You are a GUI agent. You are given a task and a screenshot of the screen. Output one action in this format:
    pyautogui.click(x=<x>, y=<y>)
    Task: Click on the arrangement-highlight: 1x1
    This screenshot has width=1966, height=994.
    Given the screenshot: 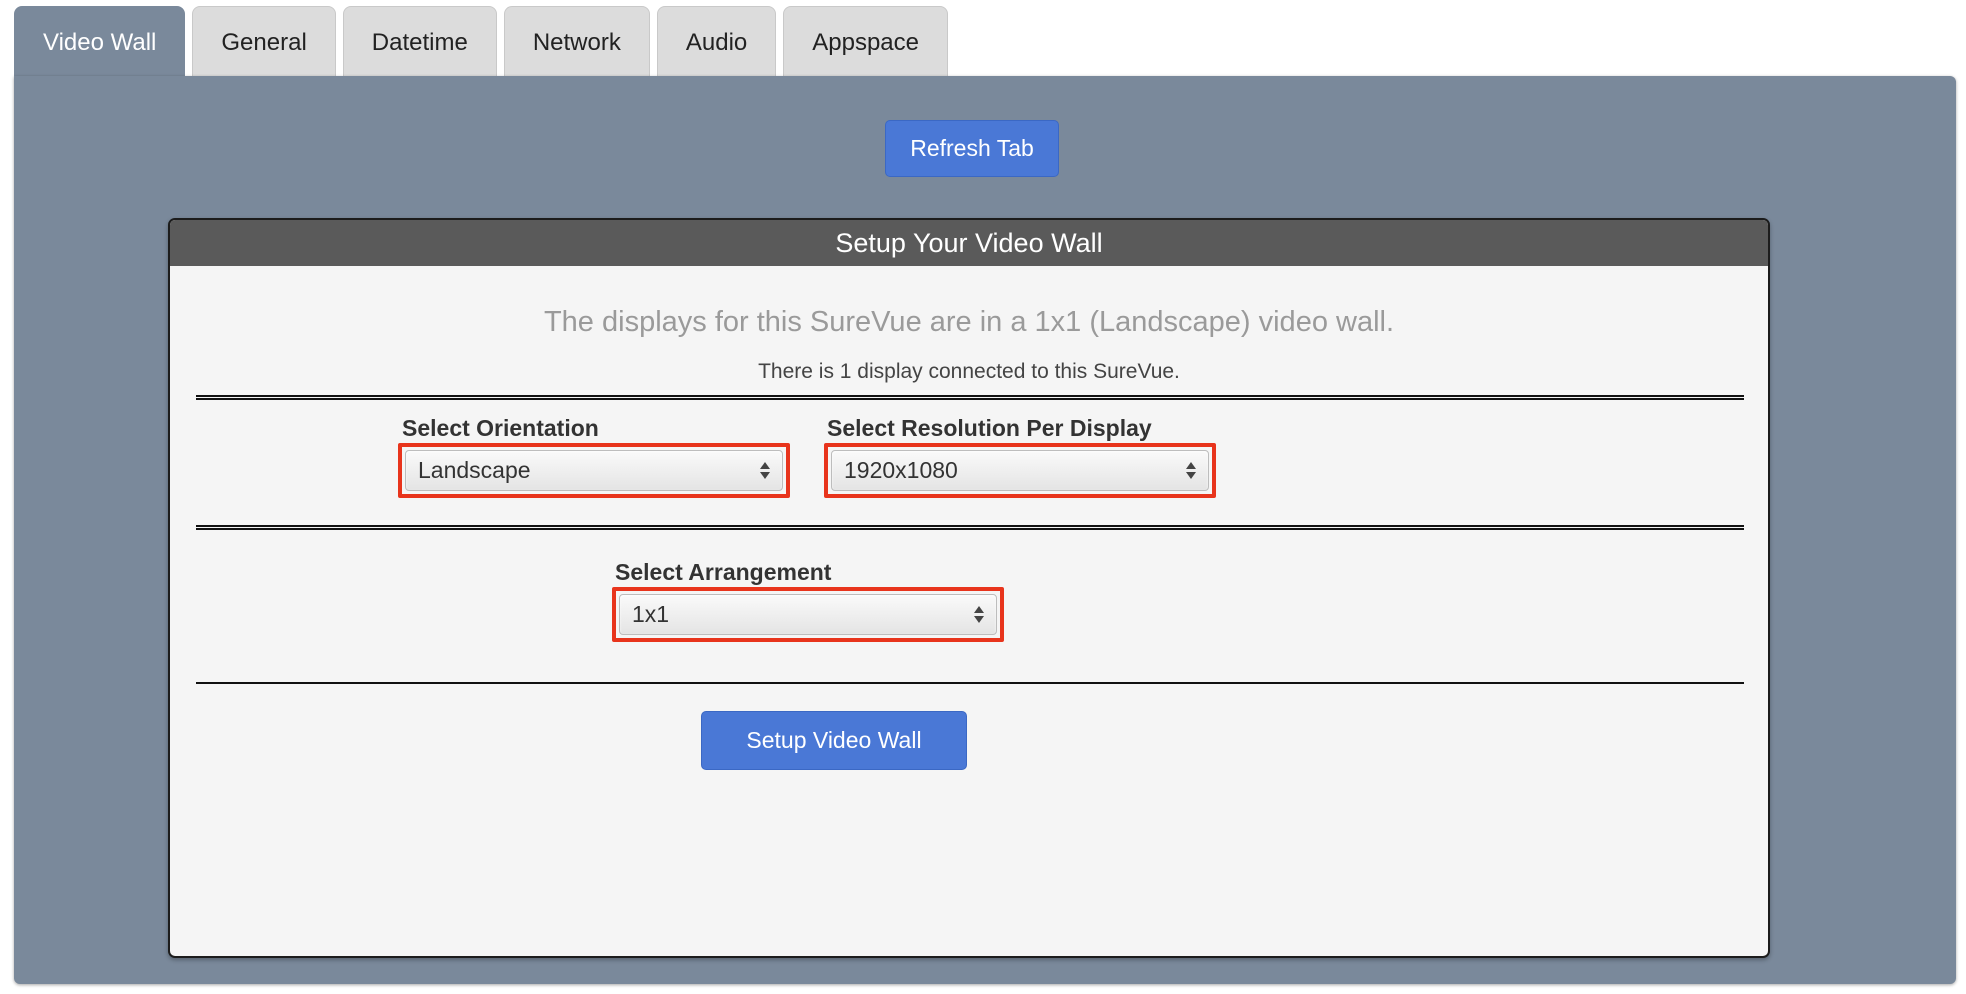 What is the action you would take?
    pyautogui.click(x=808, y=614)
    